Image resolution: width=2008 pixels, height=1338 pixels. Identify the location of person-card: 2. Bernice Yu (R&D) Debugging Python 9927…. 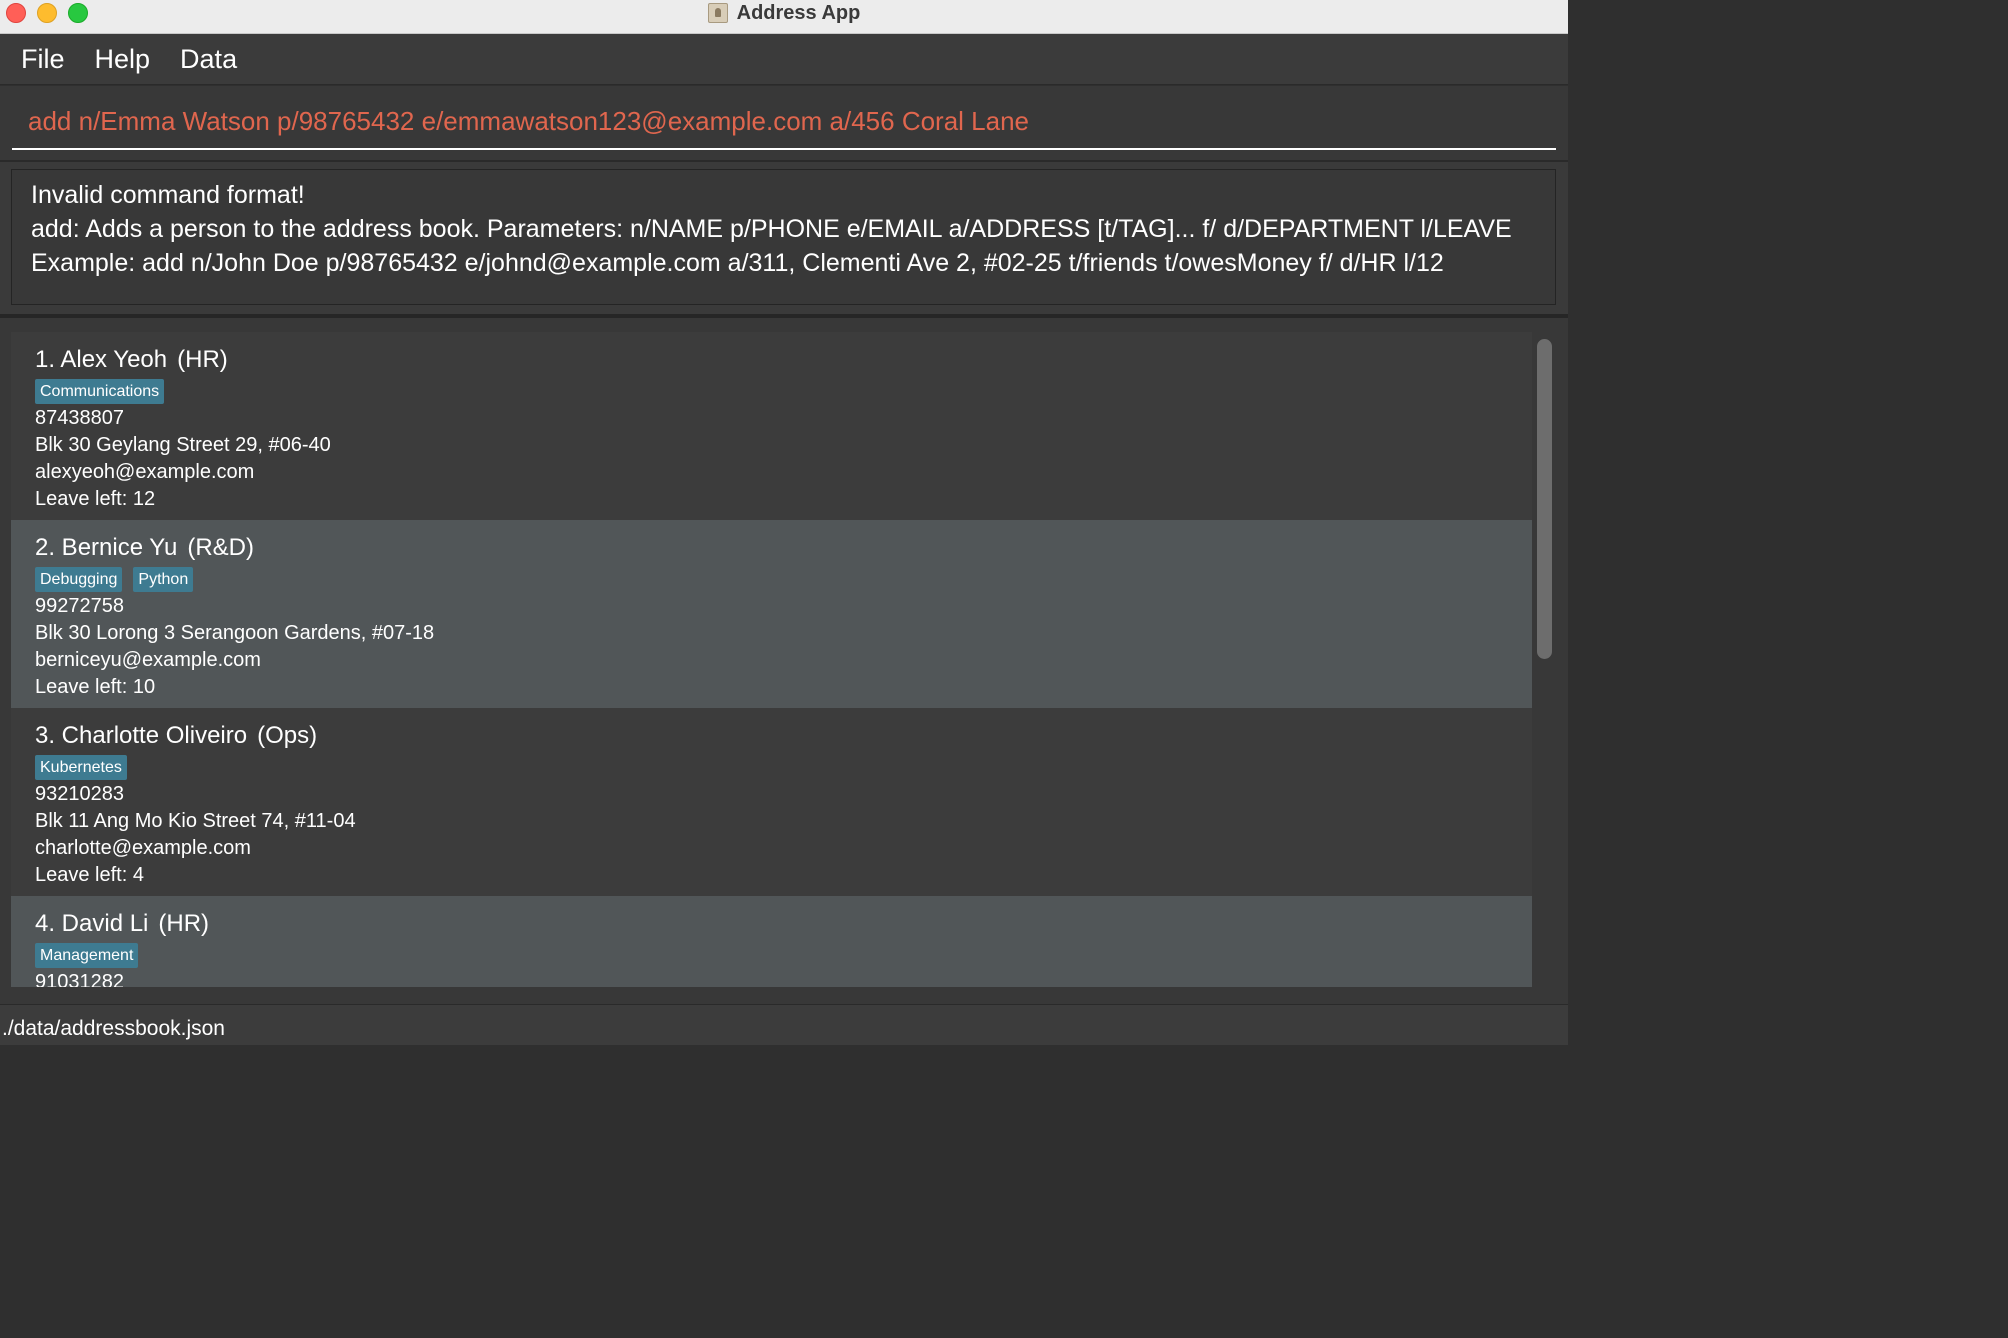
(771, 614).